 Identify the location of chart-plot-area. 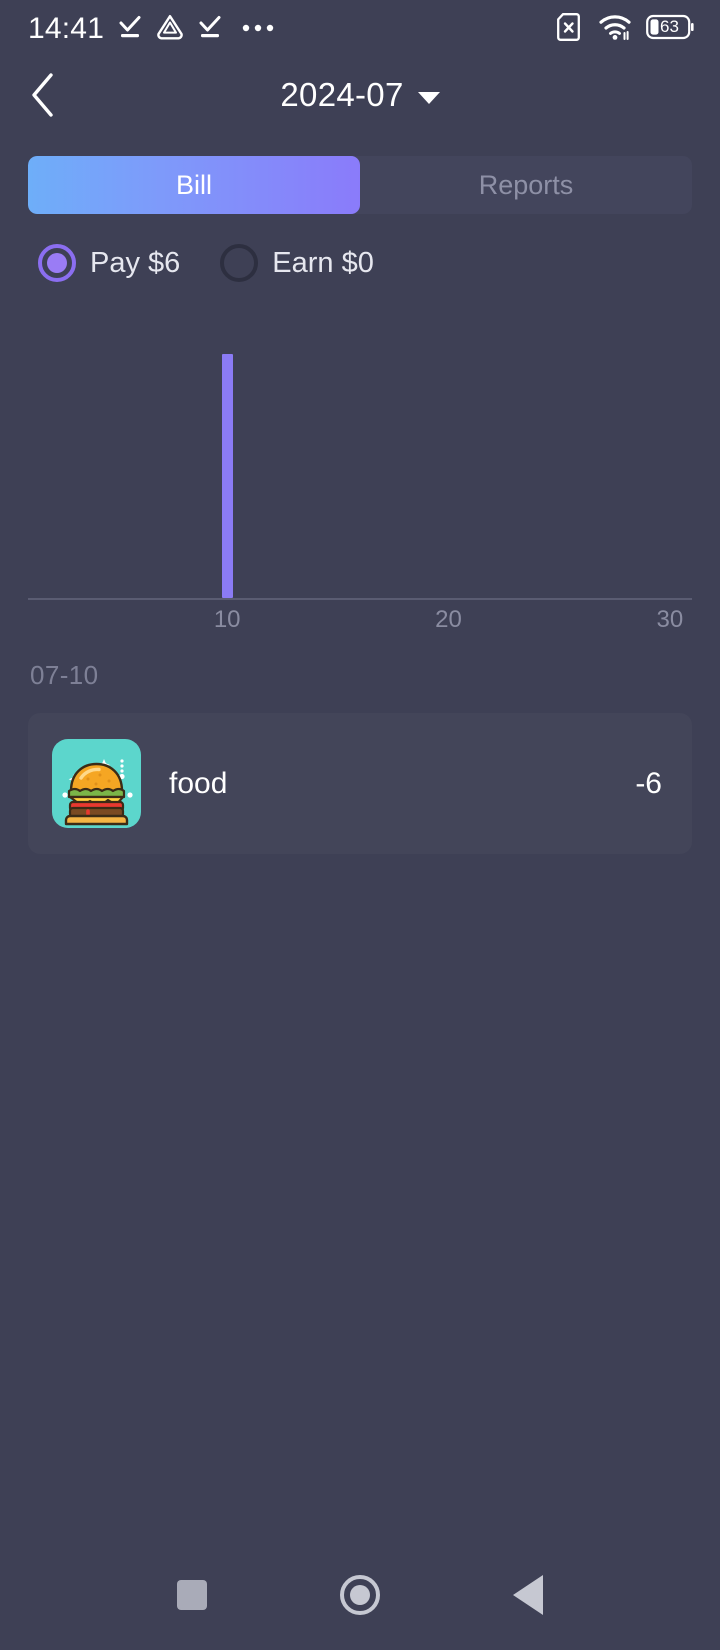
(360, 464).